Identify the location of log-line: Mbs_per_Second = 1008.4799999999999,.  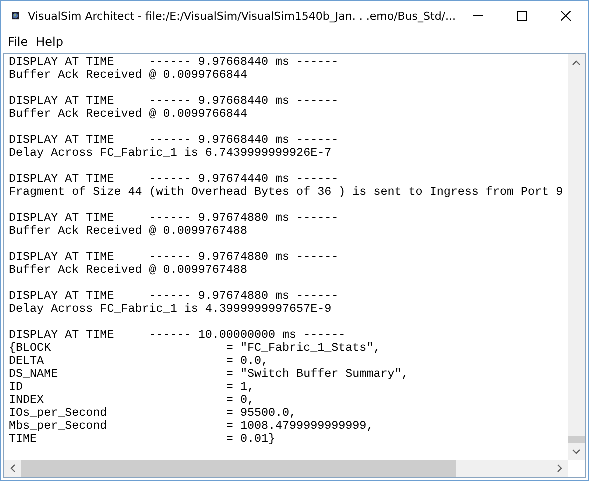
(191, 426).